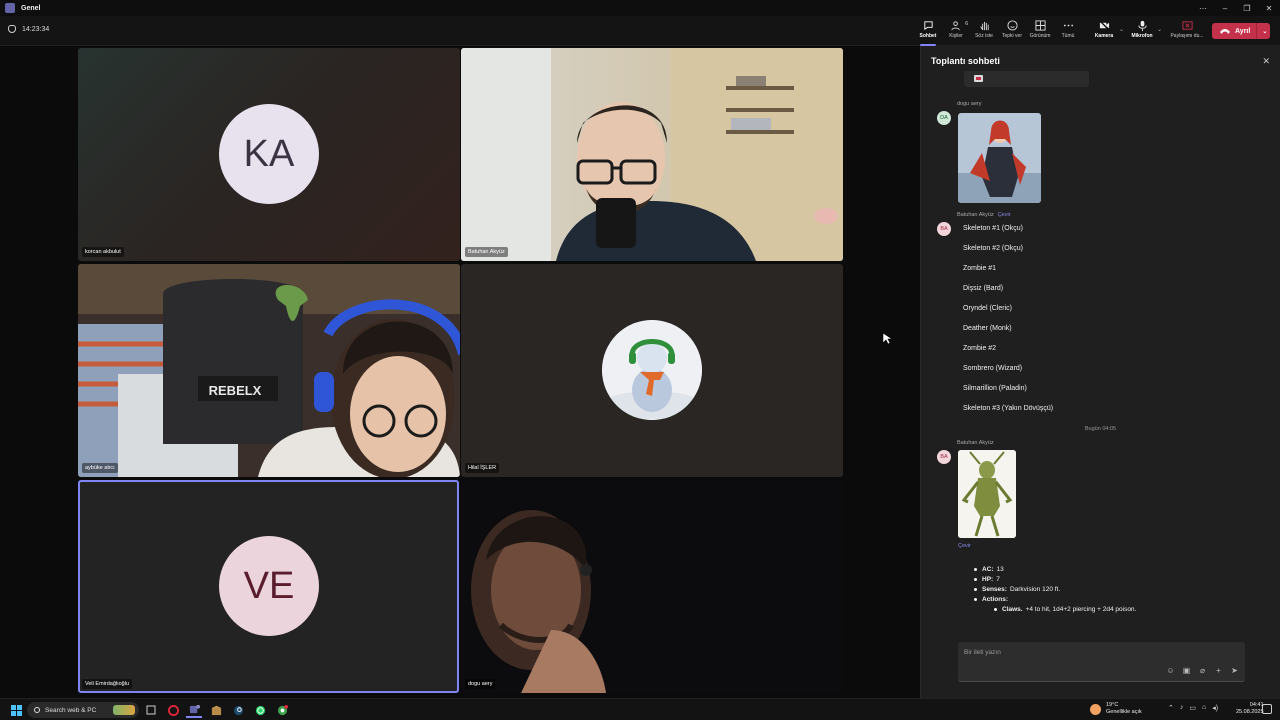 This screenshot has width=1280, height=720. I want to click on chat-icon, so click(928, 26).